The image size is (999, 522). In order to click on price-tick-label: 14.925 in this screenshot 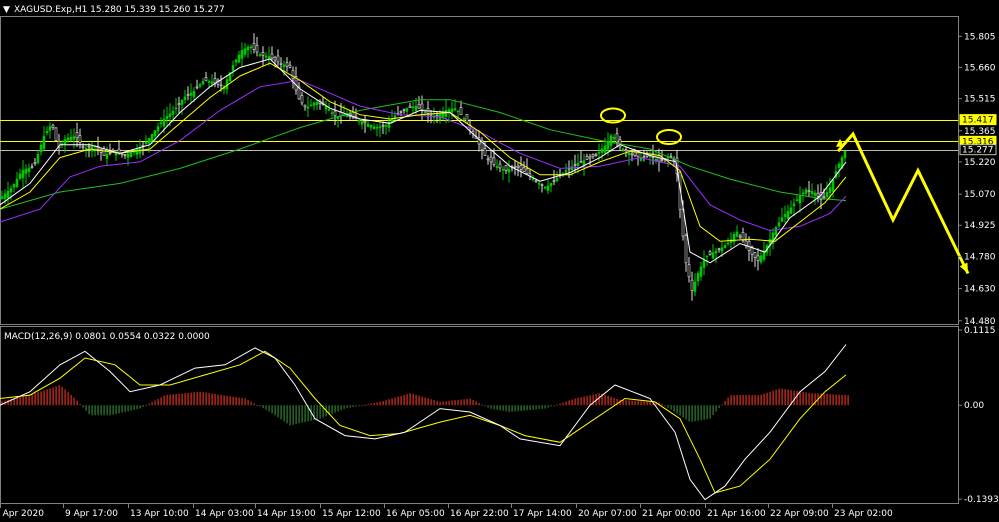, I will do `click(980, 226)`.